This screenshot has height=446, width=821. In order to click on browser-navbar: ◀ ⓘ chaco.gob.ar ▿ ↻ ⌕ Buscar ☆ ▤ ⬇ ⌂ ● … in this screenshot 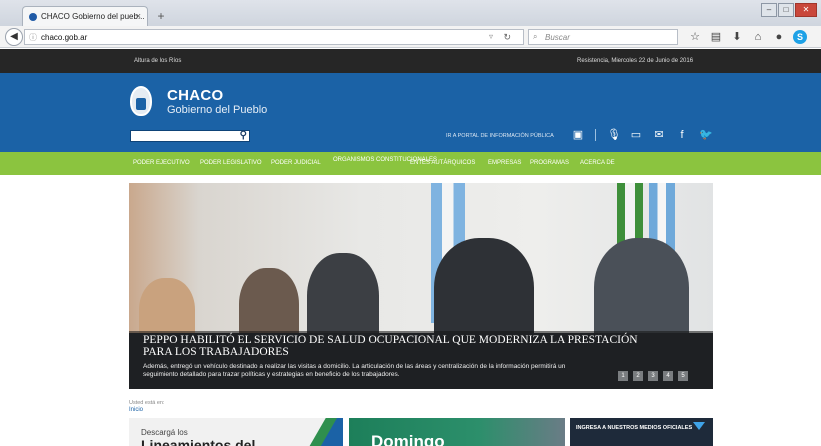, I will do `click(410, 37)`.